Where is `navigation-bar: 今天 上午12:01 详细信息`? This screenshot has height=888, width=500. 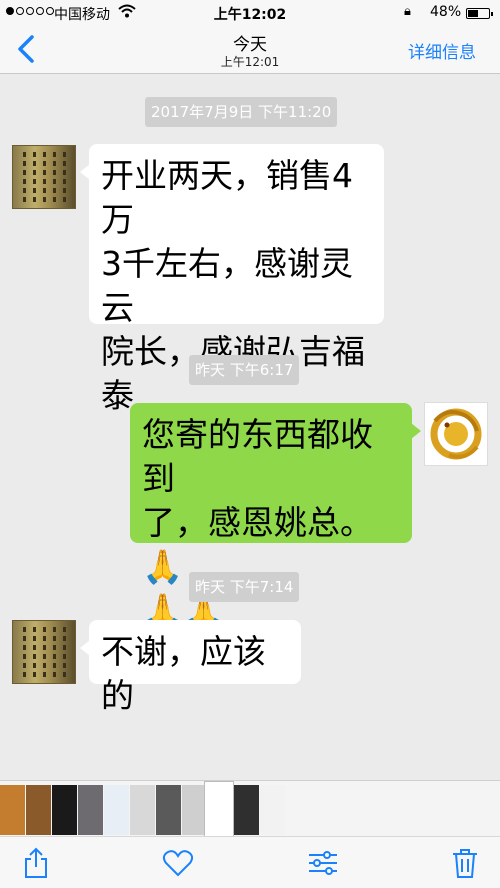
navigation-bar: 今天 上午12:01 详细信息 is located at coordinates (250, 50).